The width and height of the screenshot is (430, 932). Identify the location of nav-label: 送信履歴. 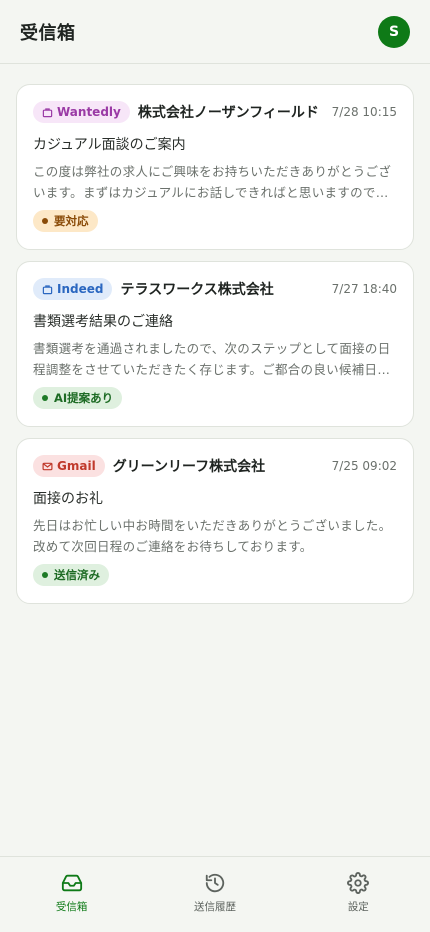
(214, 907).